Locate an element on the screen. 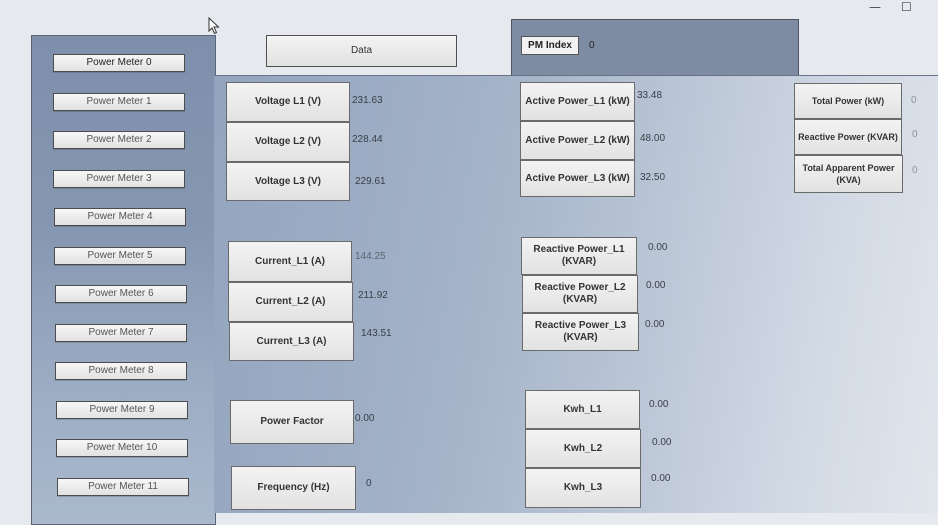 This screenshot has height=525, width=938. reactive-power-total-value: 0 is located at coordinates (915, 134).